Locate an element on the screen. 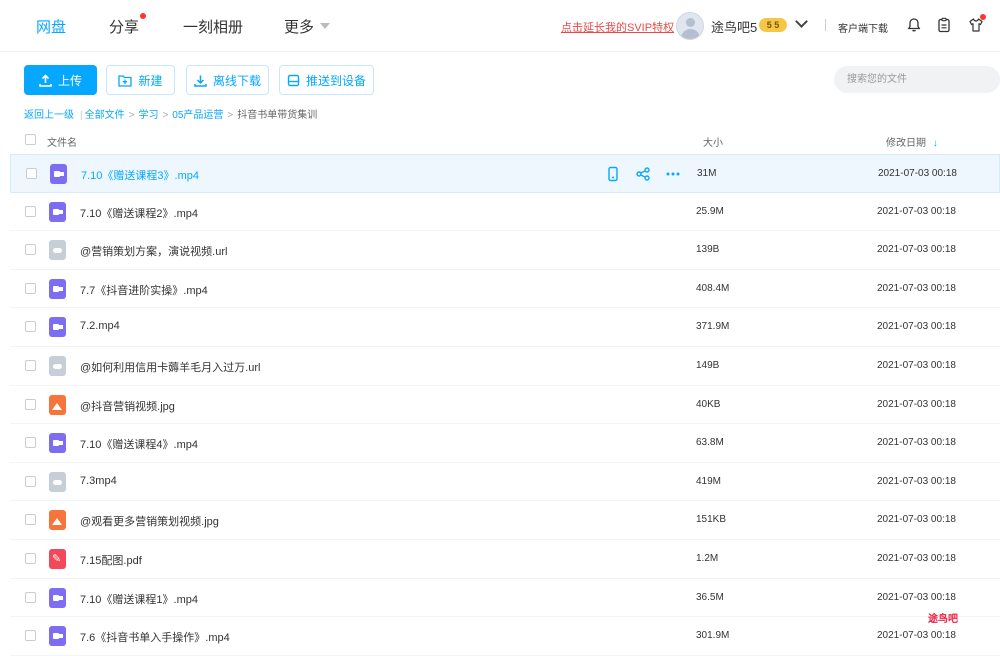 The width and height of the screenshot is (1000, 656). file-name: @如何利用信用卡薅羊毛月入过万.url is located at coordinates (170, 367).